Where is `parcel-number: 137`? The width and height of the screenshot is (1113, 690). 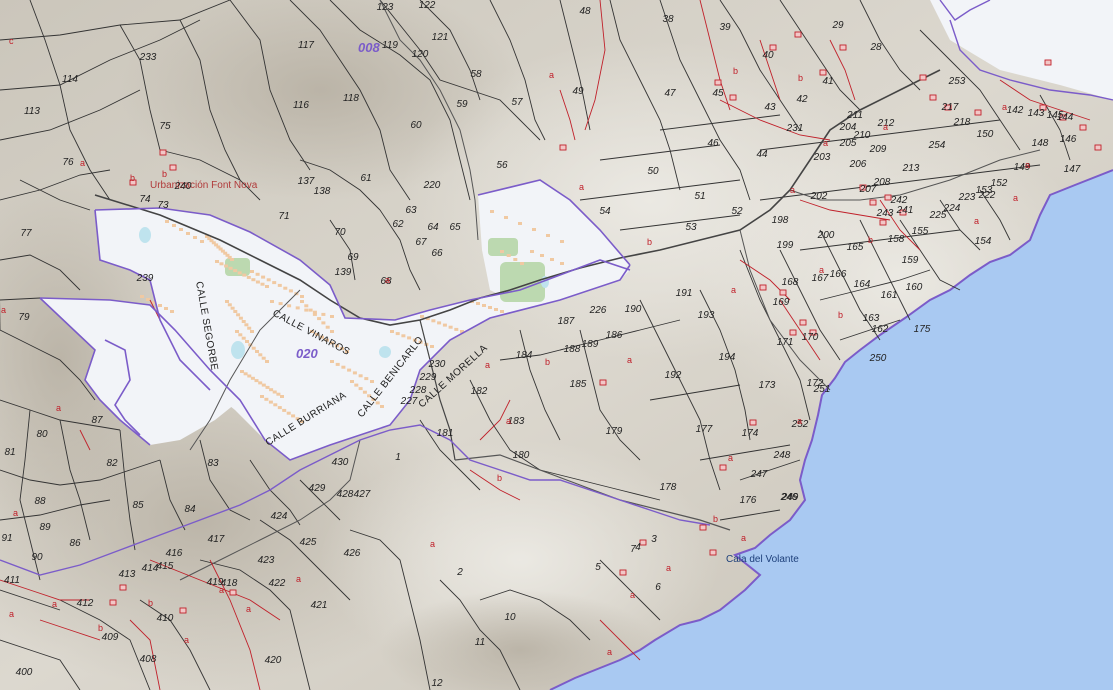
parcel-number: 137 is located at coordinates (306, 181).